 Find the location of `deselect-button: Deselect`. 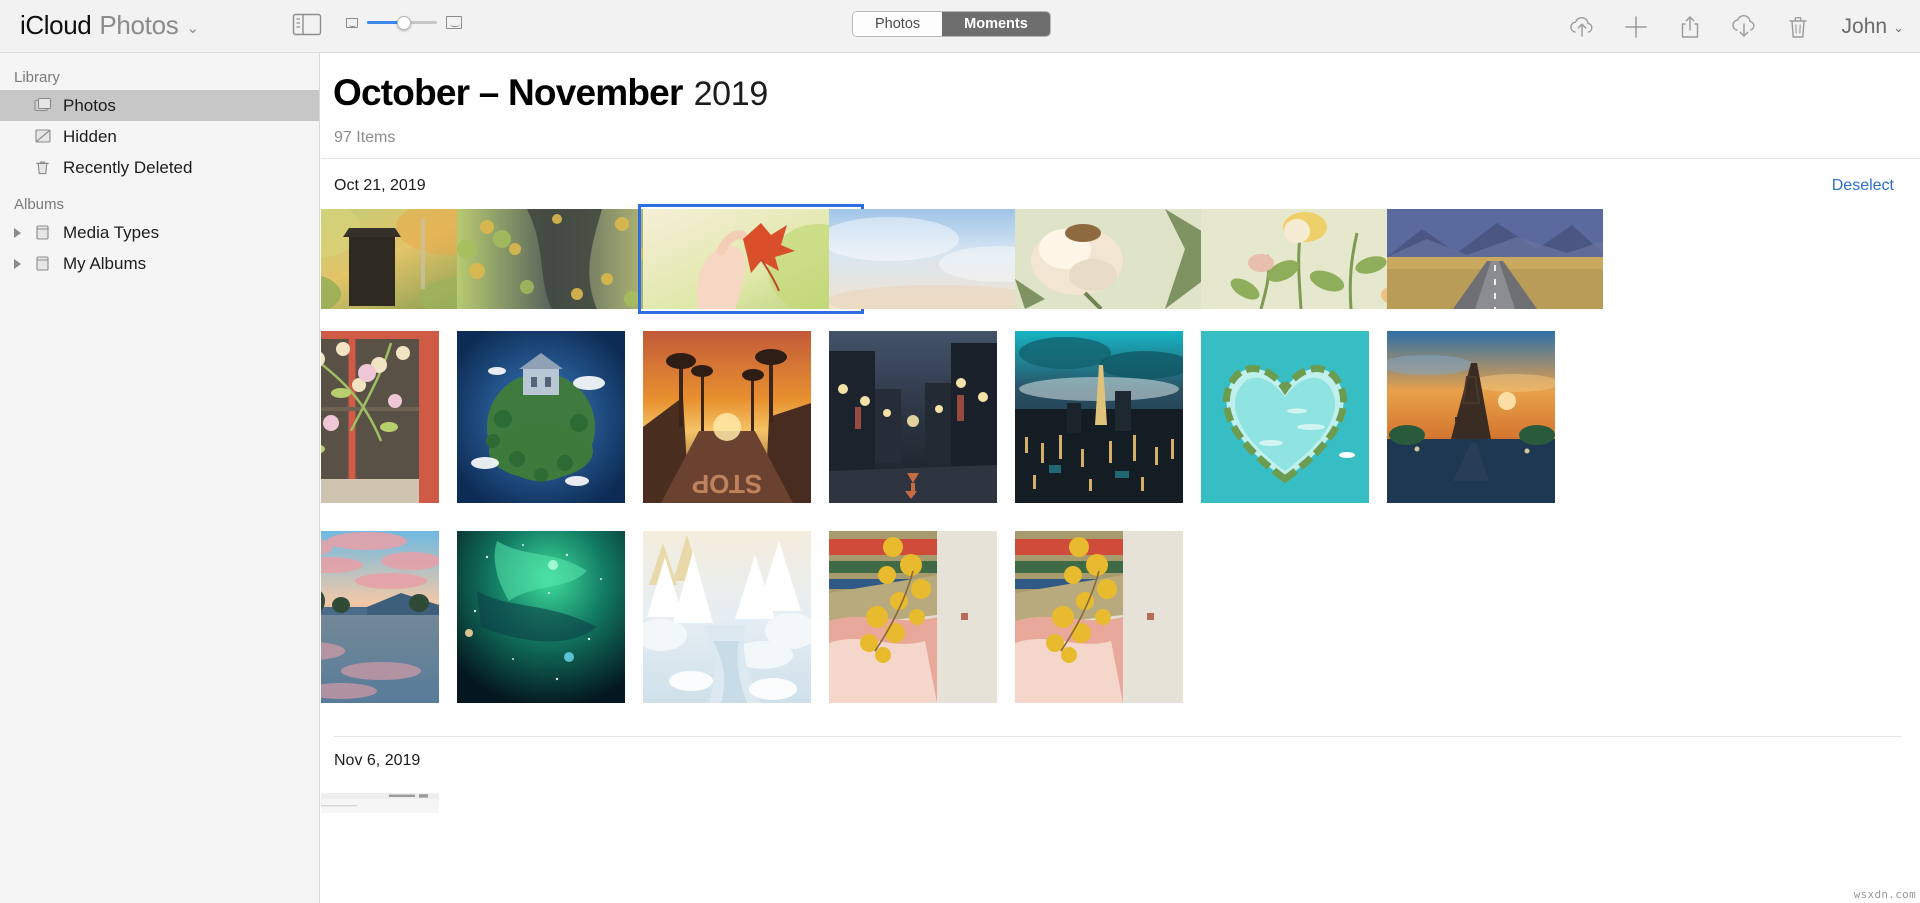

deselect-button: Deselect is located at coordinates (1863, 186).